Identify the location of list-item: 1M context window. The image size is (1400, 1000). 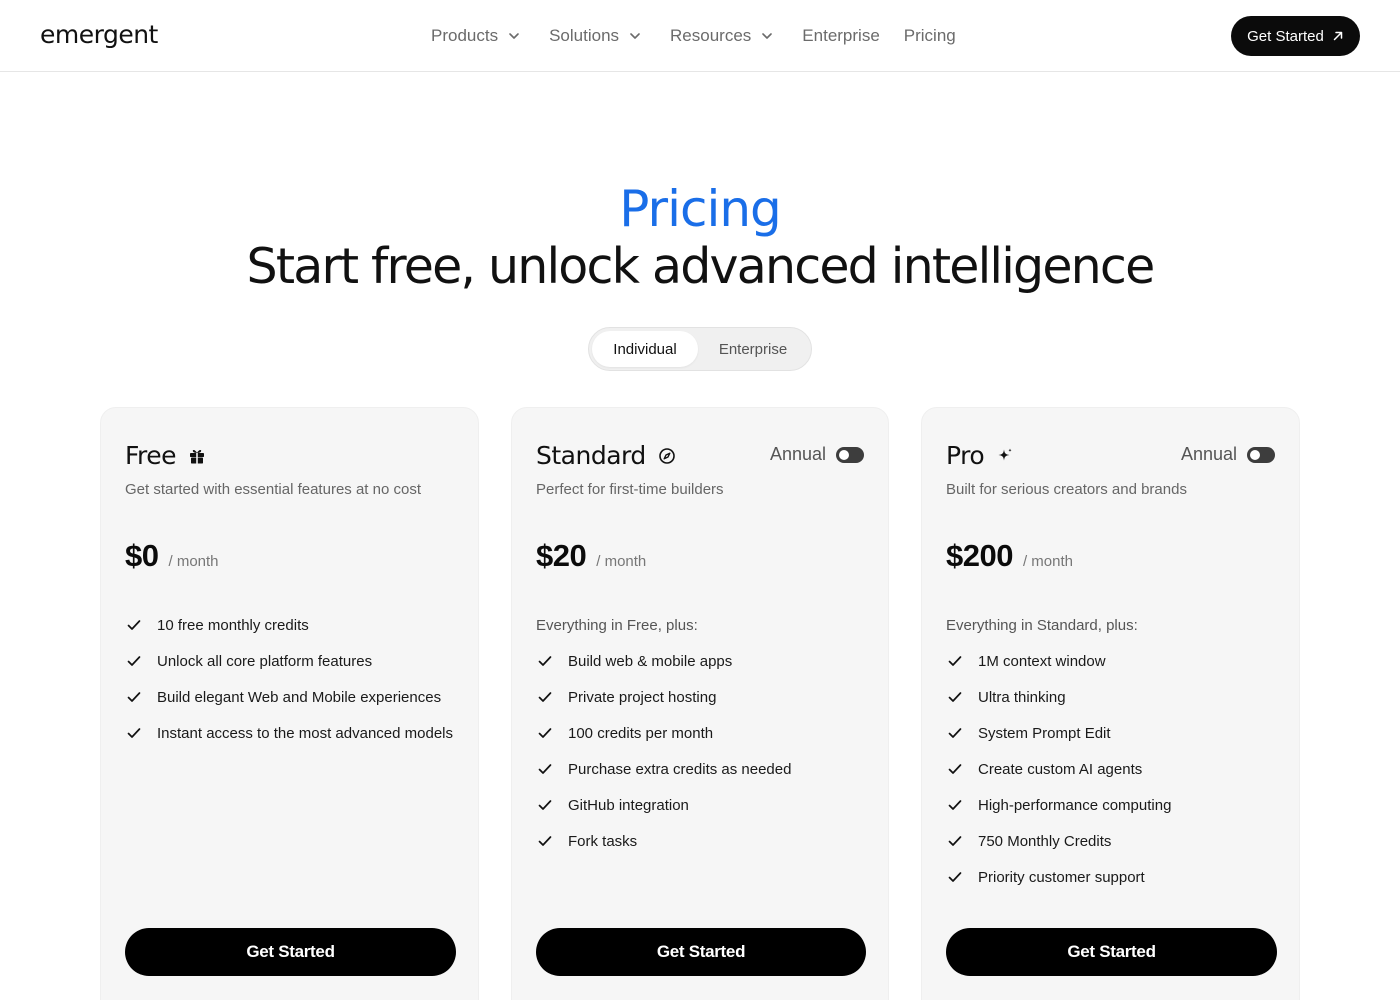
(1058, 661).